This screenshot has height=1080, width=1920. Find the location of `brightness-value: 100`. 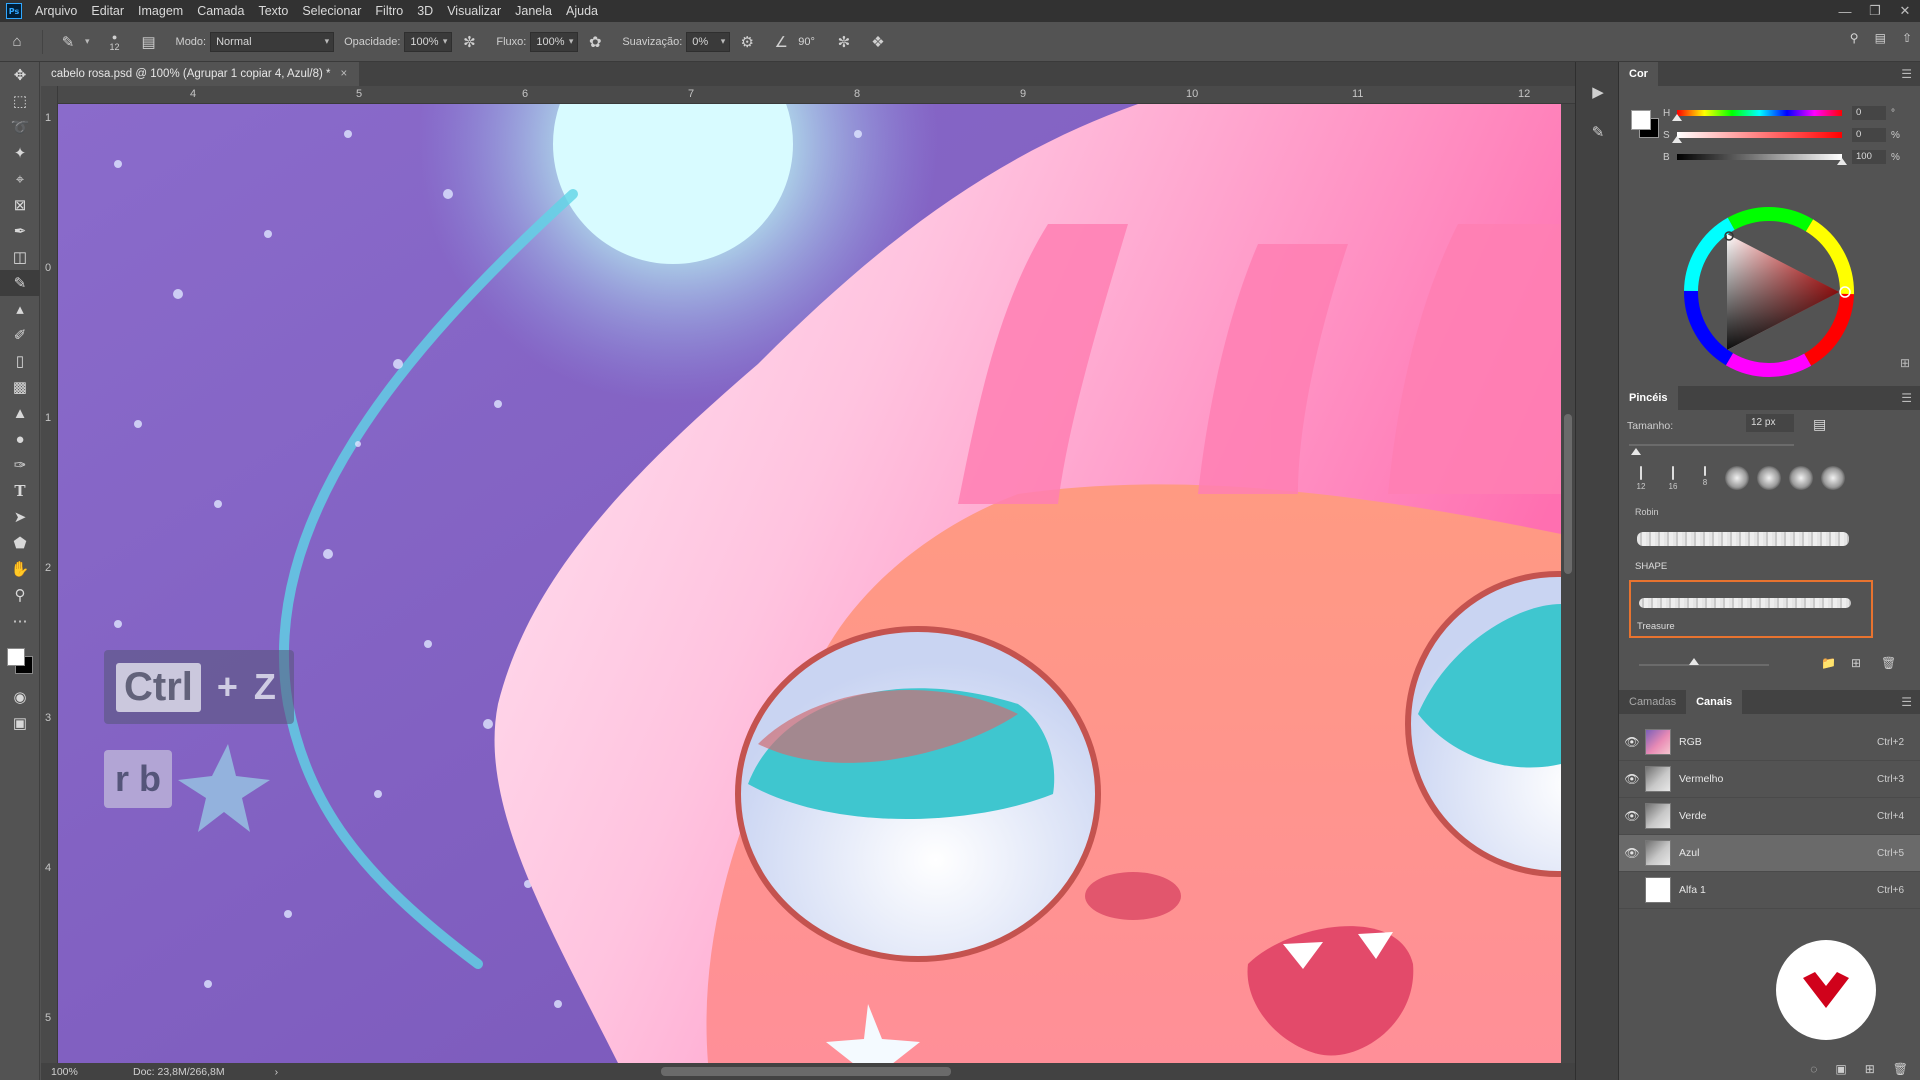

brightness-value: 100 is located at coordinates (1869, 157).